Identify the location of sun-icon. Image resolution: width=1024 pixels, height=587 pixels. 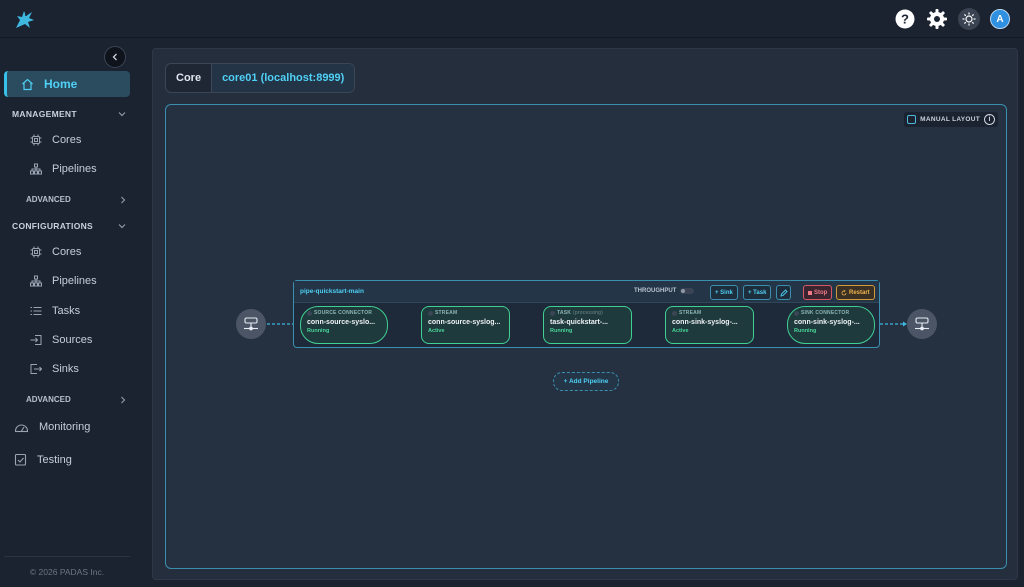
(969, 19).